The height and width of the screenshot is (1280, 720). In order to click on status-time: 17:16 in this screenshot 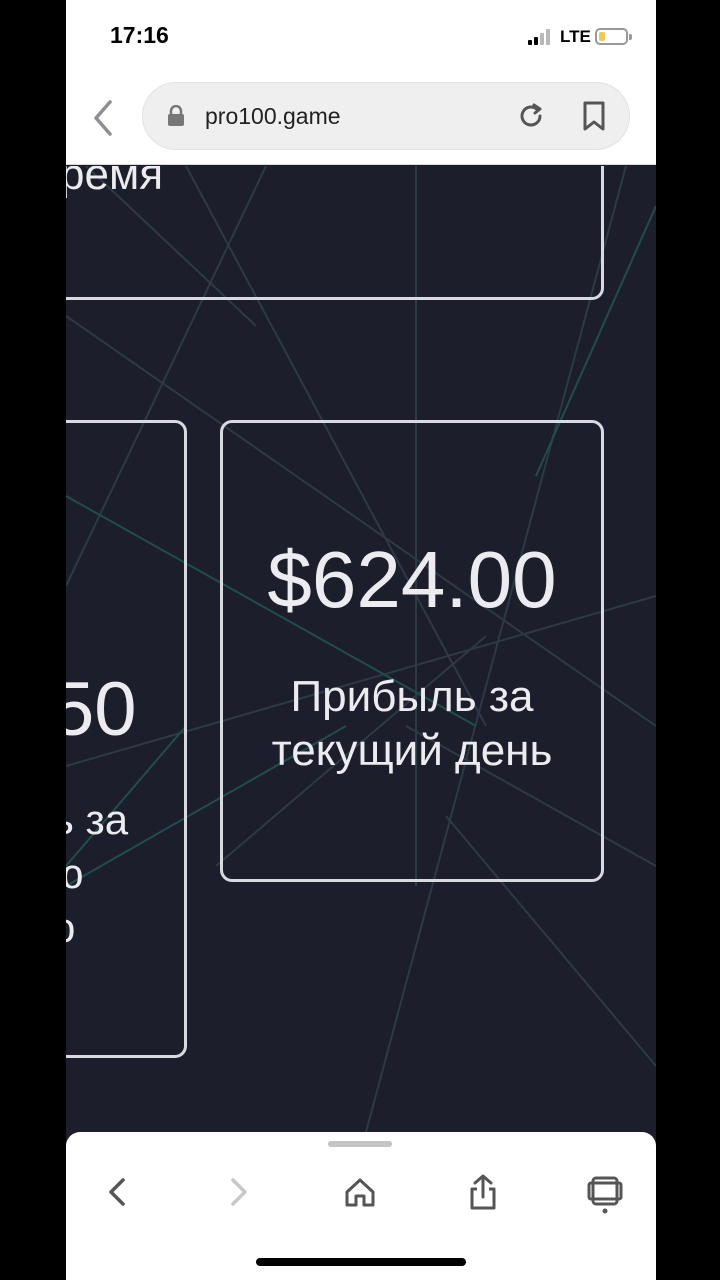, I will do `click(139, 35)`.